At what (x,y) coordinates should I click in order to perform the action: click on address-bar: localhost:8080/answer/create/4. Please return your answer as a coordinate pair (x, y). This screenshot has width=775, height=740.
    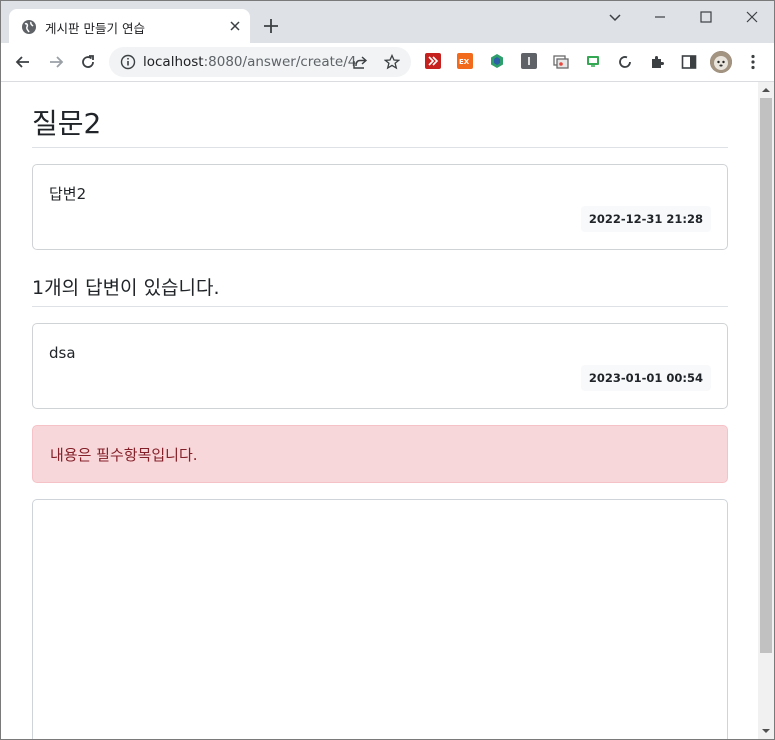
    Looking at the image, I should click on (260, 62).